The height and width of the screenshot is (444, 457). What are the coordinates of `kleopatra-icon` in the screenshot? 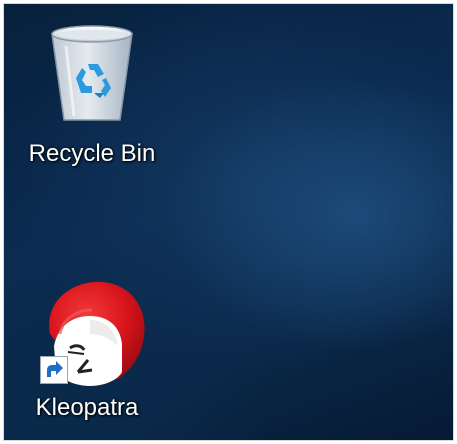 It's located at (91, 332).